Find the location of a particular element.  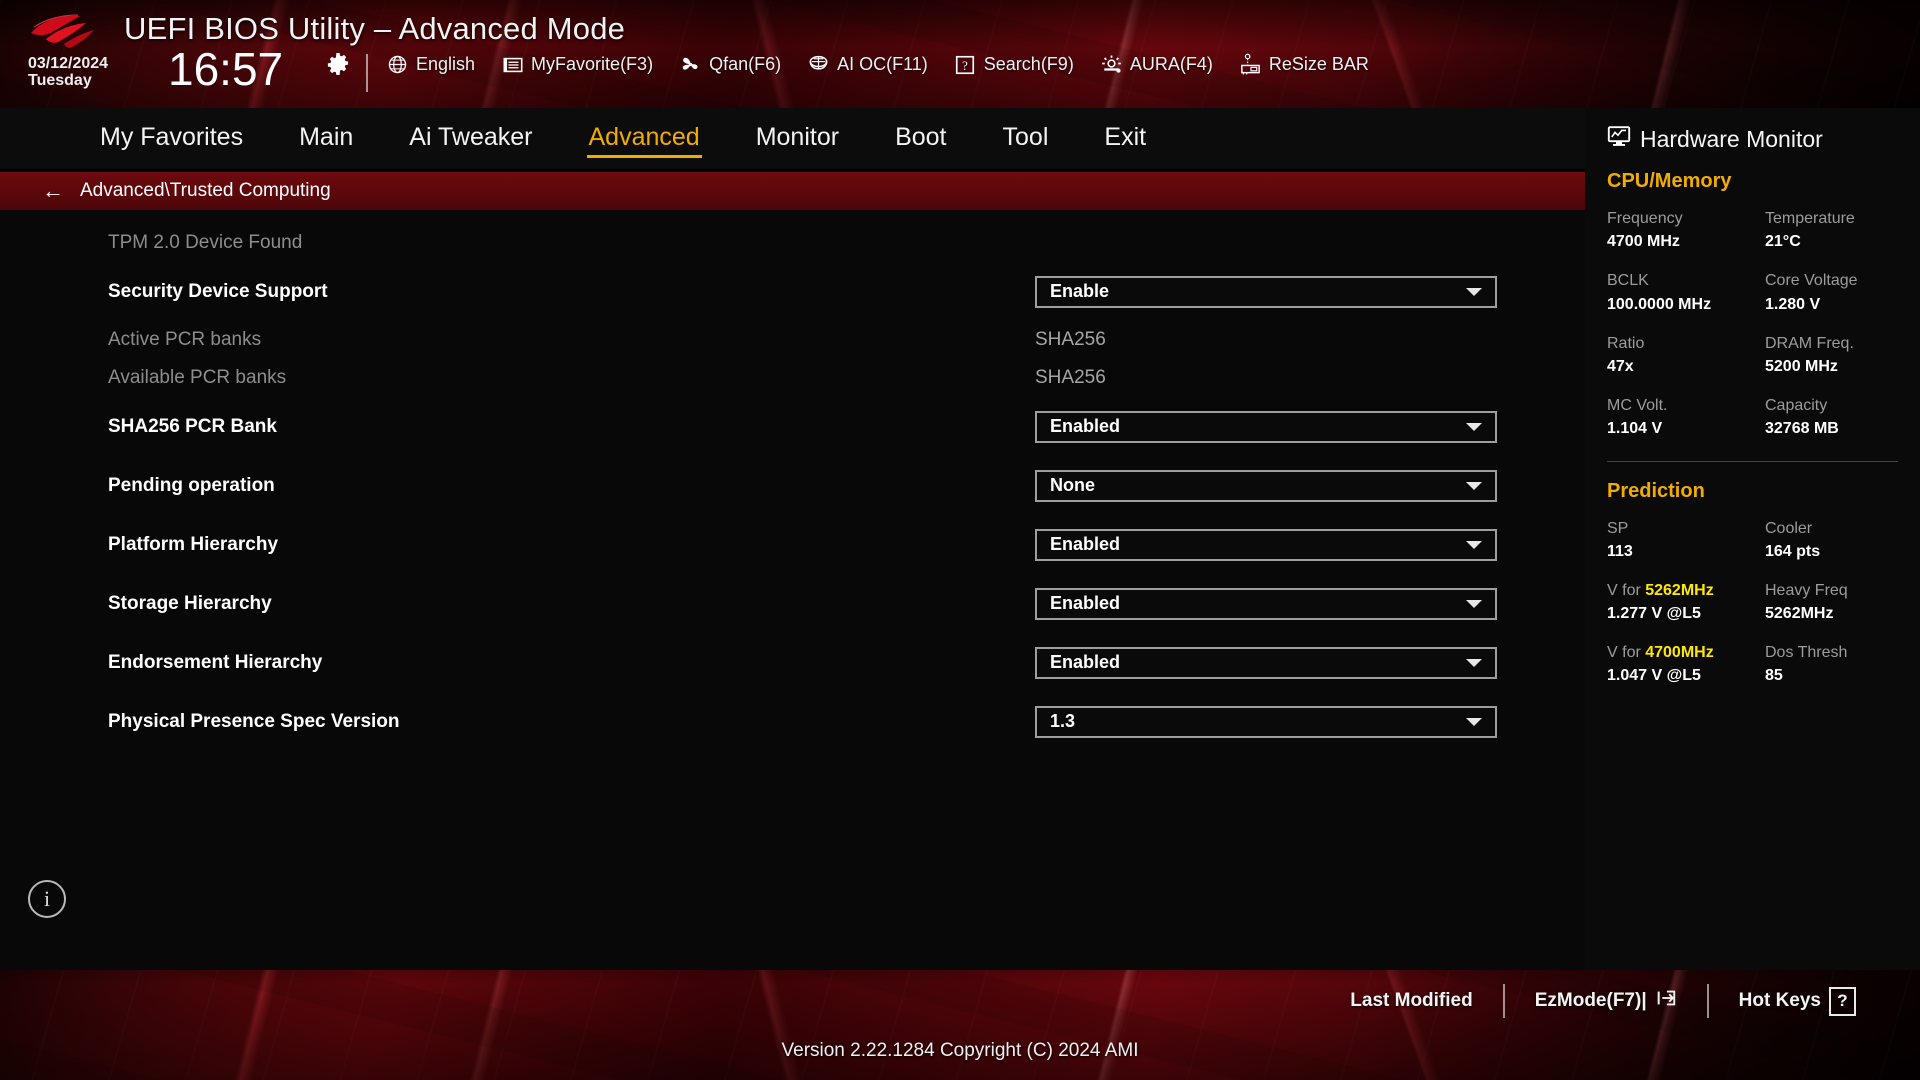

tab-main: Main is located at coordinates (326, 138).